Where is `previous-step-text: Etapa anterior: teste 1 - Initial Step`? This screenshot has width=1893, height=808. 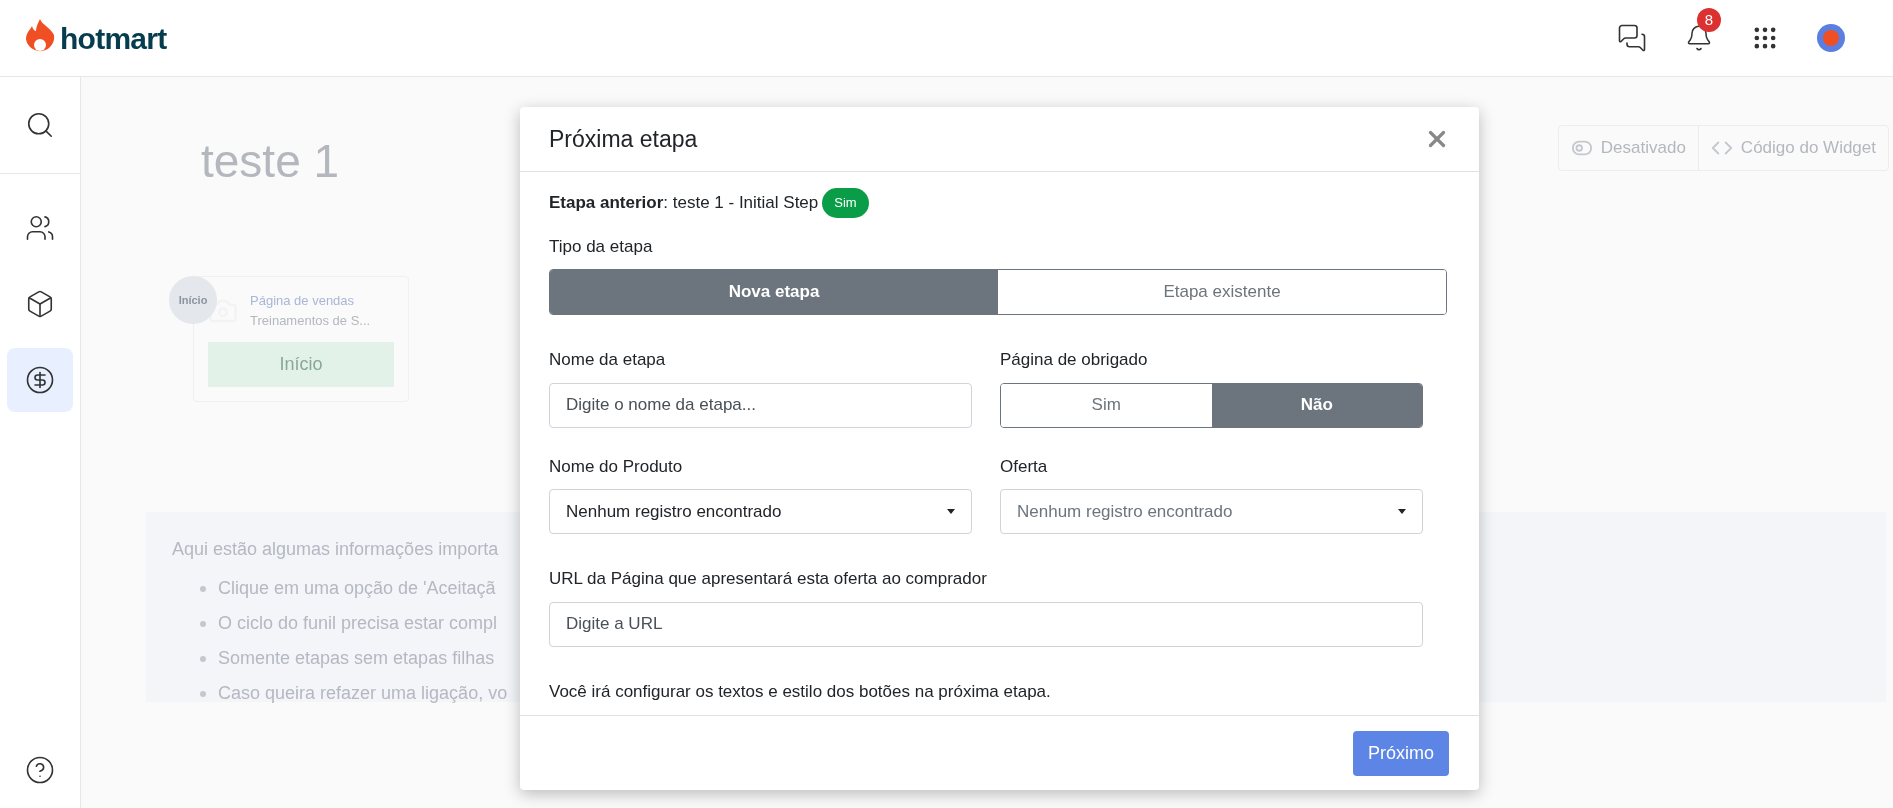
previous-step-text: Etapa anterior: teste 1 - Initial Step is located at coordinates (684, 203).